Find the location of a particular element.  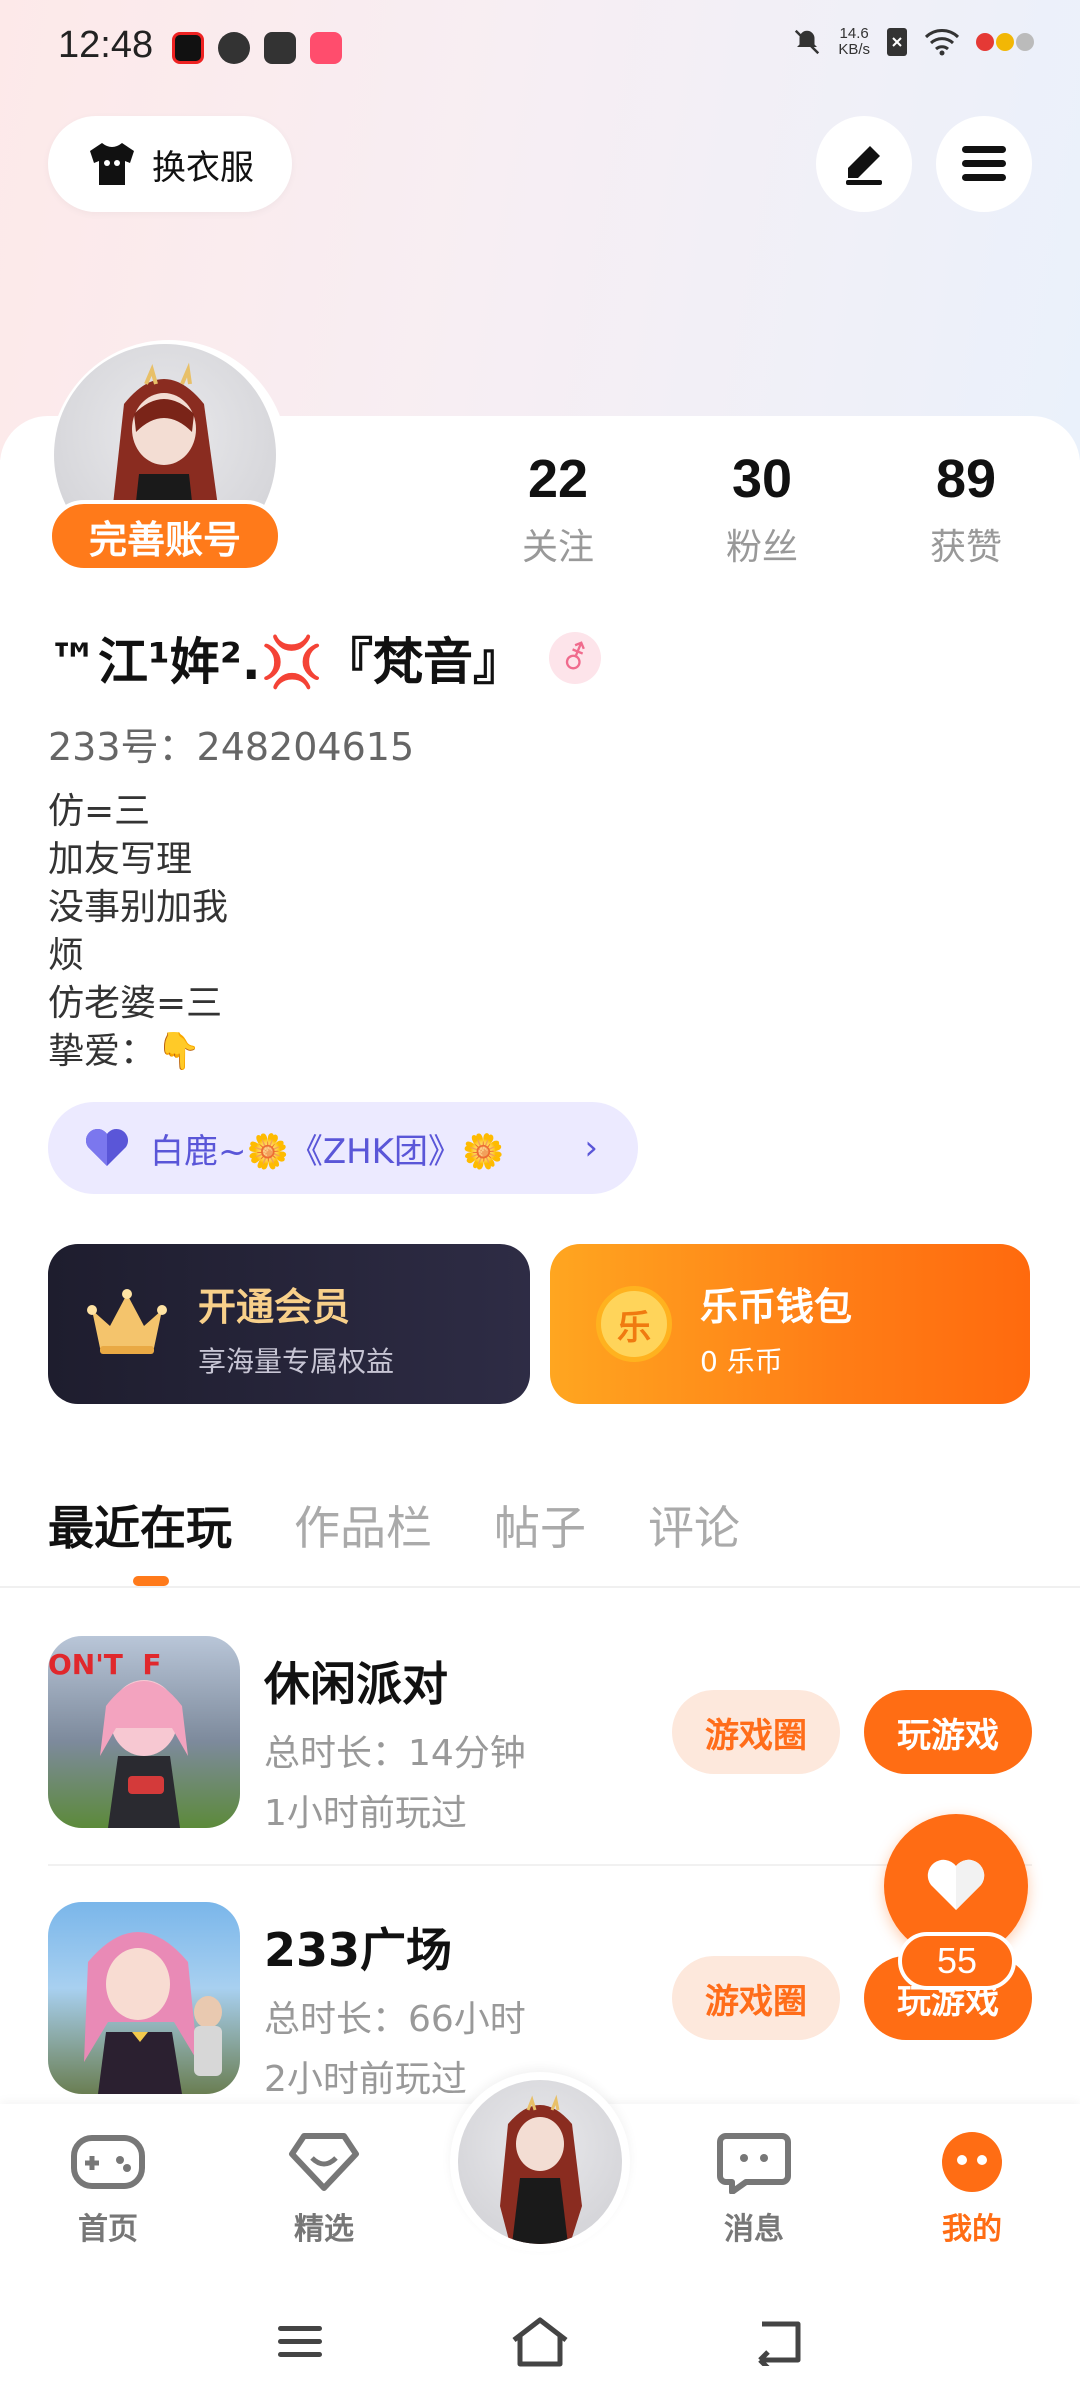

stat-followers-value: 30 is located at coordinates (762, 479).